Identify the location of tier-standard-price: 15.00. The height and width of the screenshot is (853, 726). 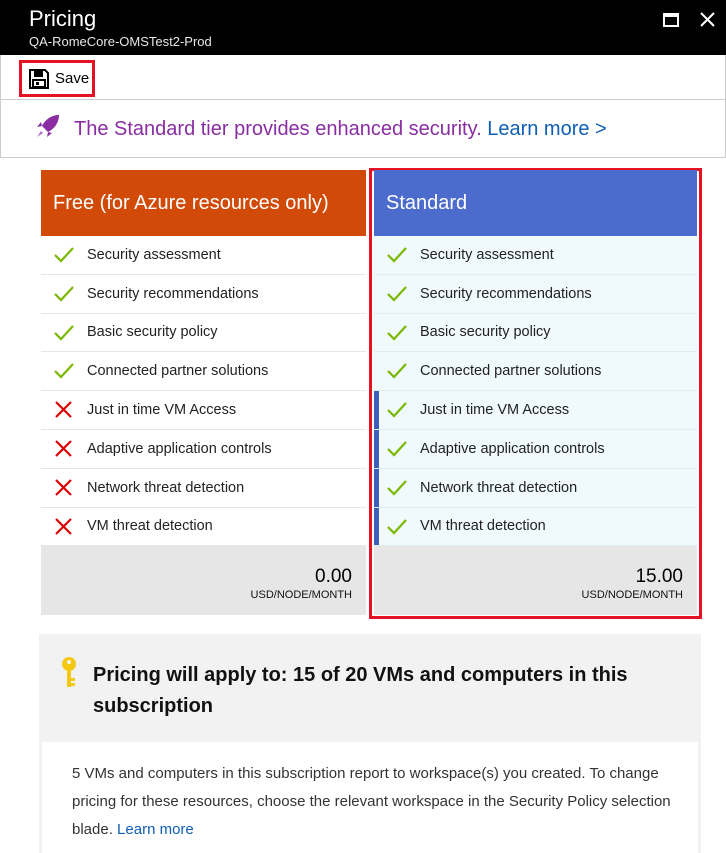
(659, 577).